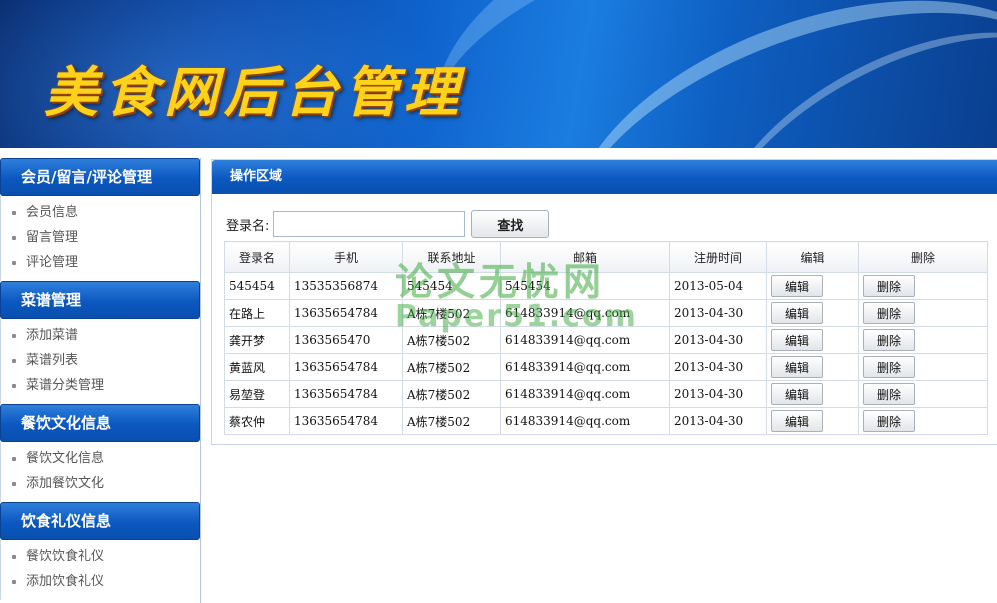 The image size is (997, 603). What do you see at coordinates (257, 257) in the screenshot?
I see `column-header: 登录名` at bounding box center [257, 257].